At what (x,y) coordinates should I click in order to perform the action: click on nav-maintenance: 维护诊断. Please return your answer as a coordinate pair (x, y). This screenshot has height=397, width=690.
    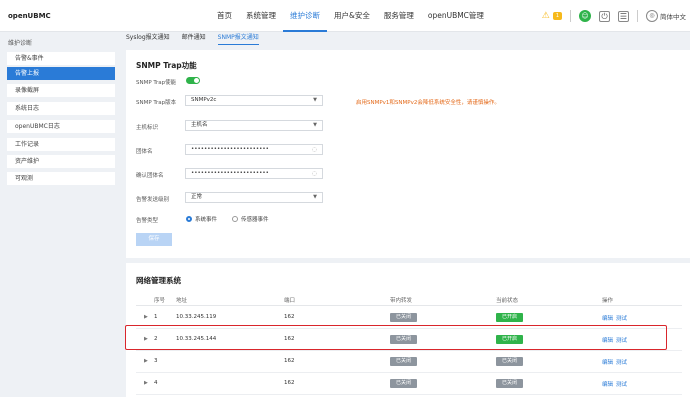
    Looking at the image, I should click on (305, 16).